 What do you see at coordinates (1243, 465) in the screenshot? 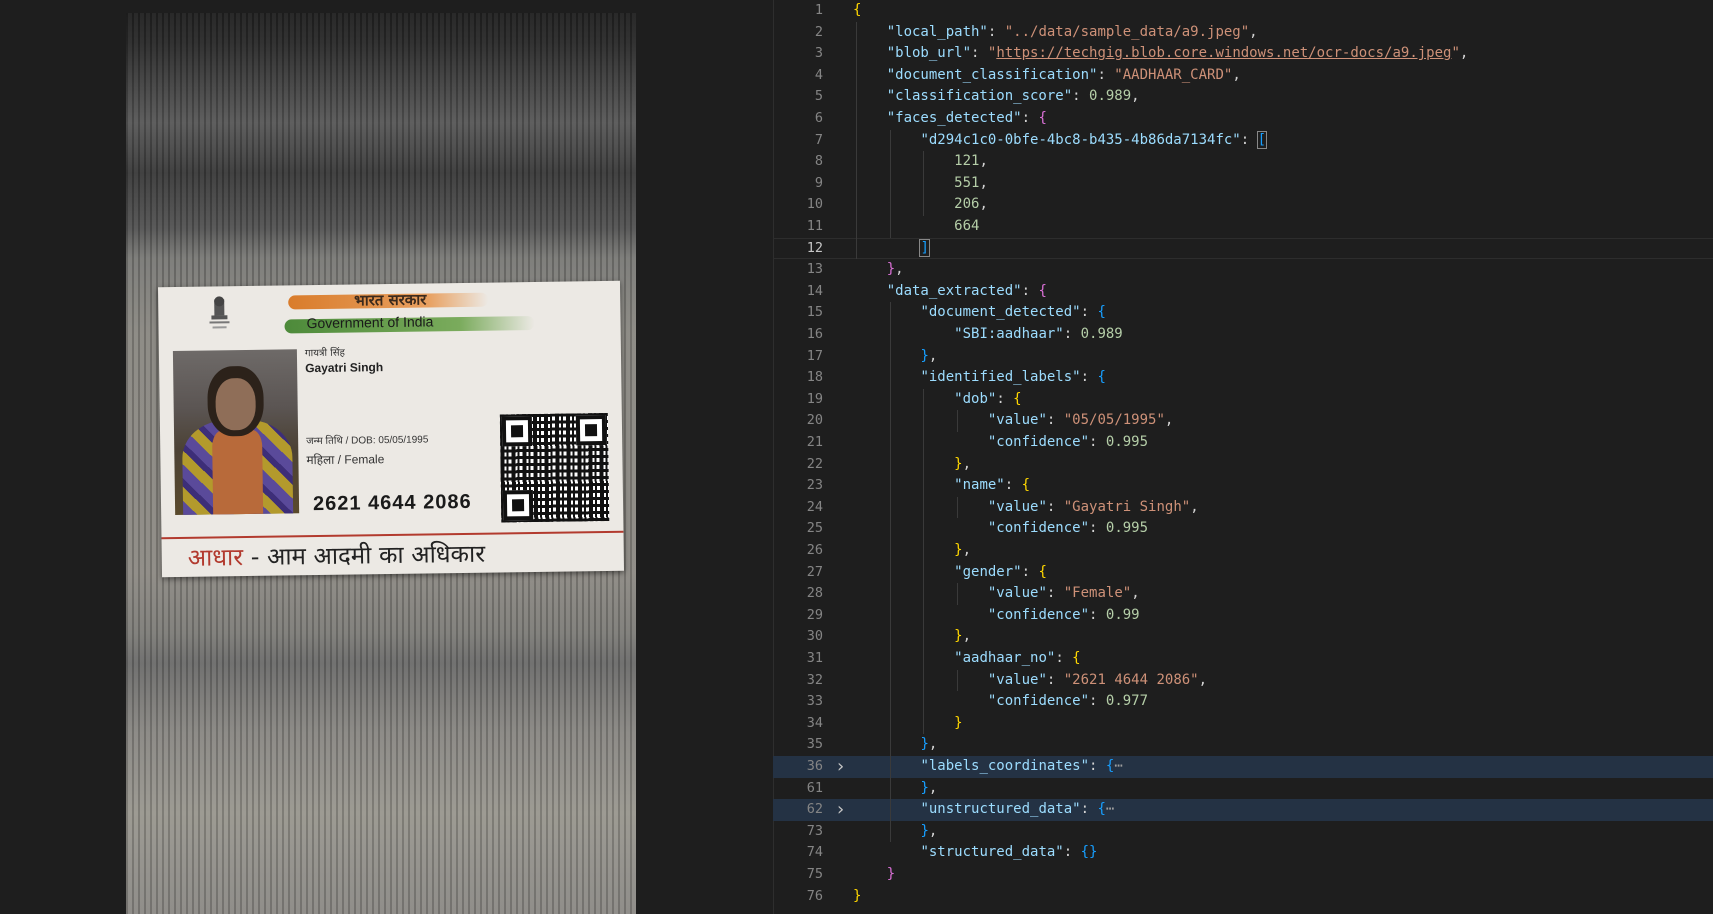
I see `code-line: 22},` at bounding box center [1243, 465].